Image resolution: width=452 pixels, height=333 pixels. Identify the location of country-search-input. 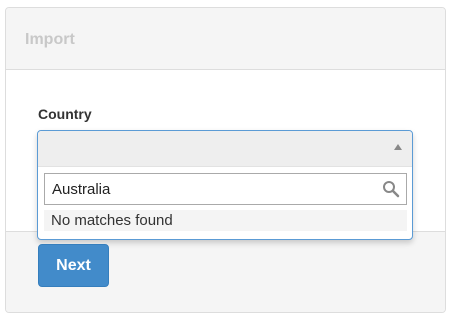
(210, 189).